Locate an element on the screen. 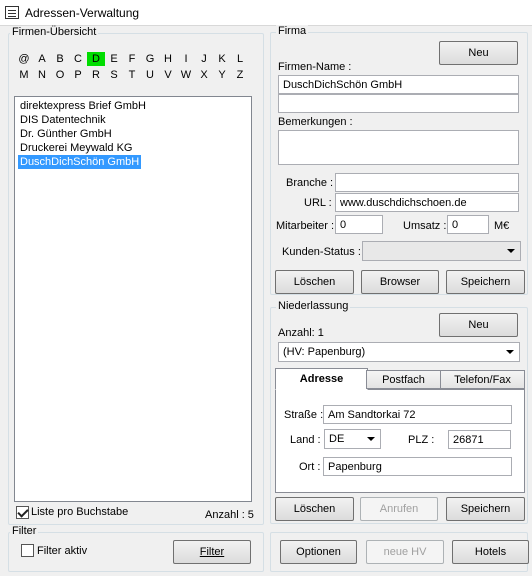 The width and height of the screenshot is (532, 576). options-button: Optionen is located at coordinates (318, 552).